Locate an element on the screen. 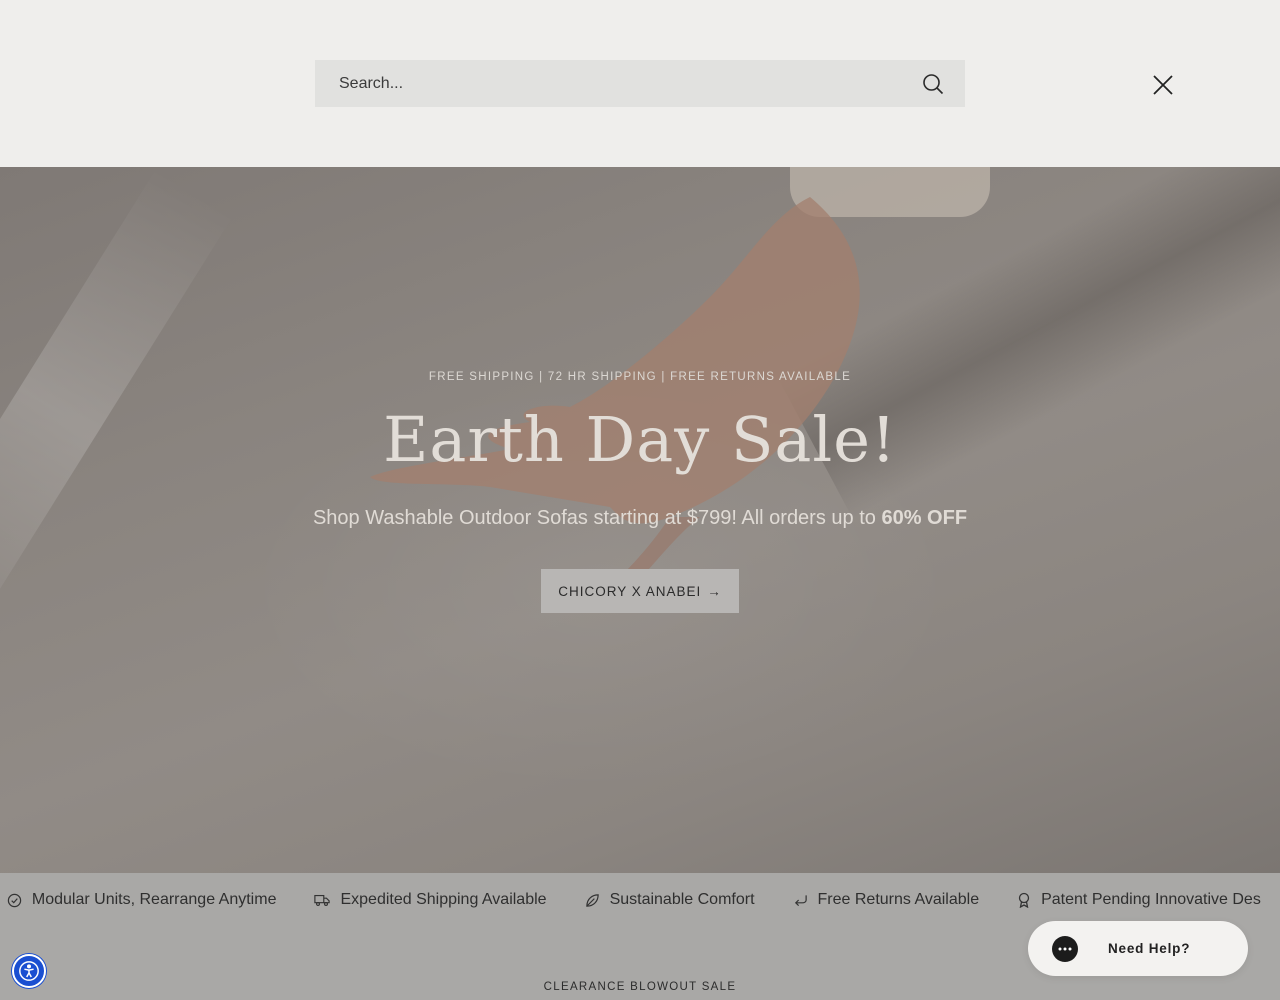 Image resolution: width=1280 pixels, height=1000 pixels. hero-title: Earth Day Sale! is located at coordinates (640, 439).